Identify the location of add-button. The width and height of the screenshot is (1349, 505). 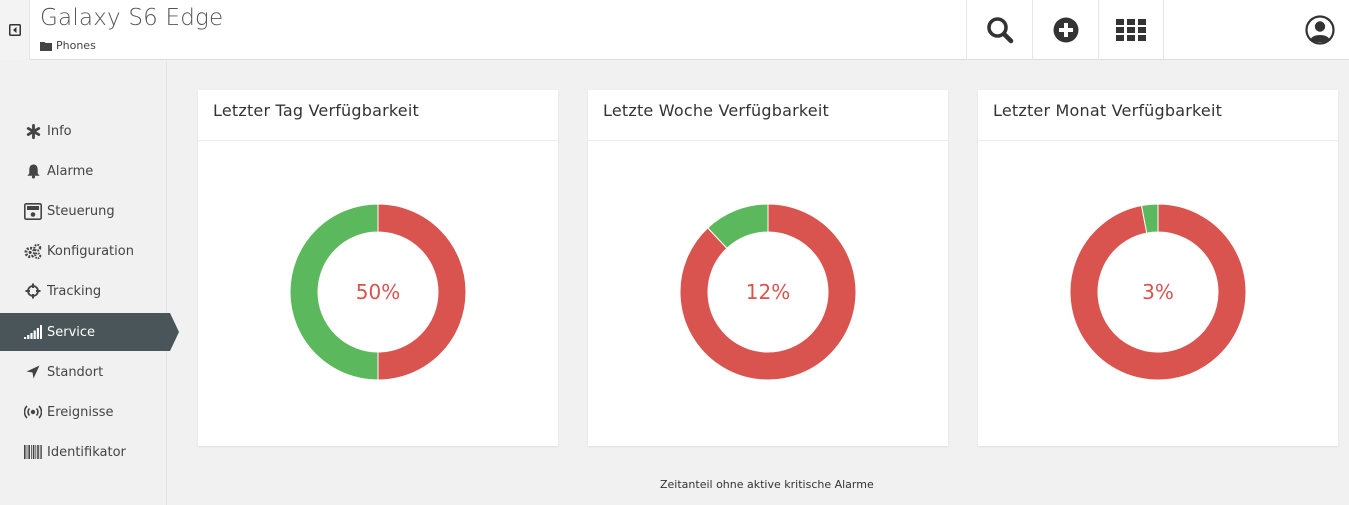
(1065, 30).